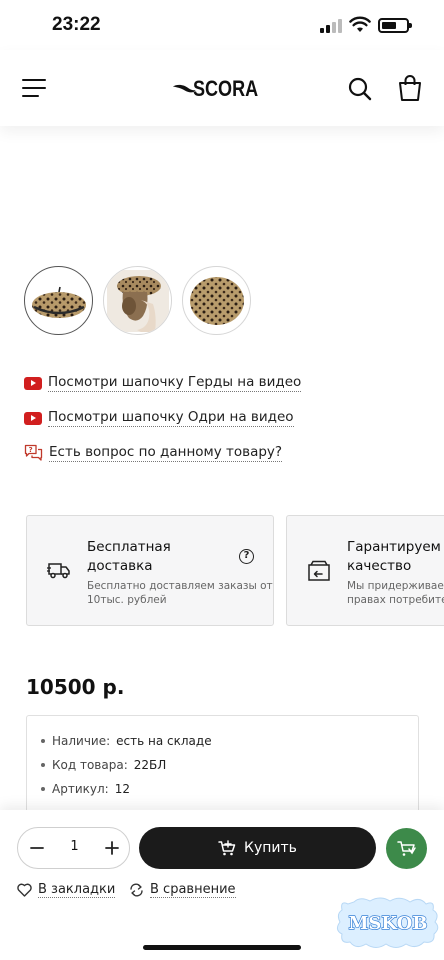 The width and height of the screenshot is (444, 960). Describe the element at coordinates (171, 418) in the screenshot. I see `video-link-odri-label: Посмотри шапочку Одри на видео` at that location.